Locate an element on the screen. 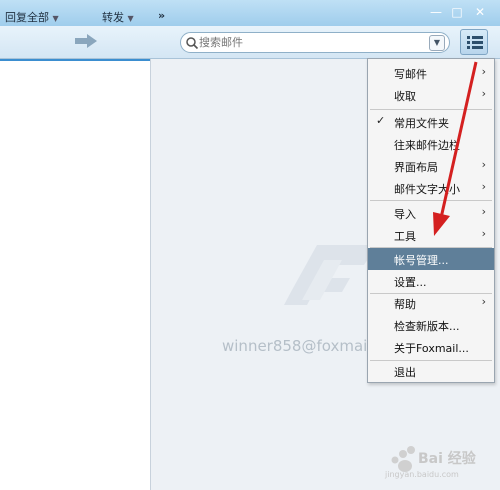 The width and height of the screenshot is (500, 490). reply-all-button: 回复全部 ▼ is located at coordinates (32, 17).